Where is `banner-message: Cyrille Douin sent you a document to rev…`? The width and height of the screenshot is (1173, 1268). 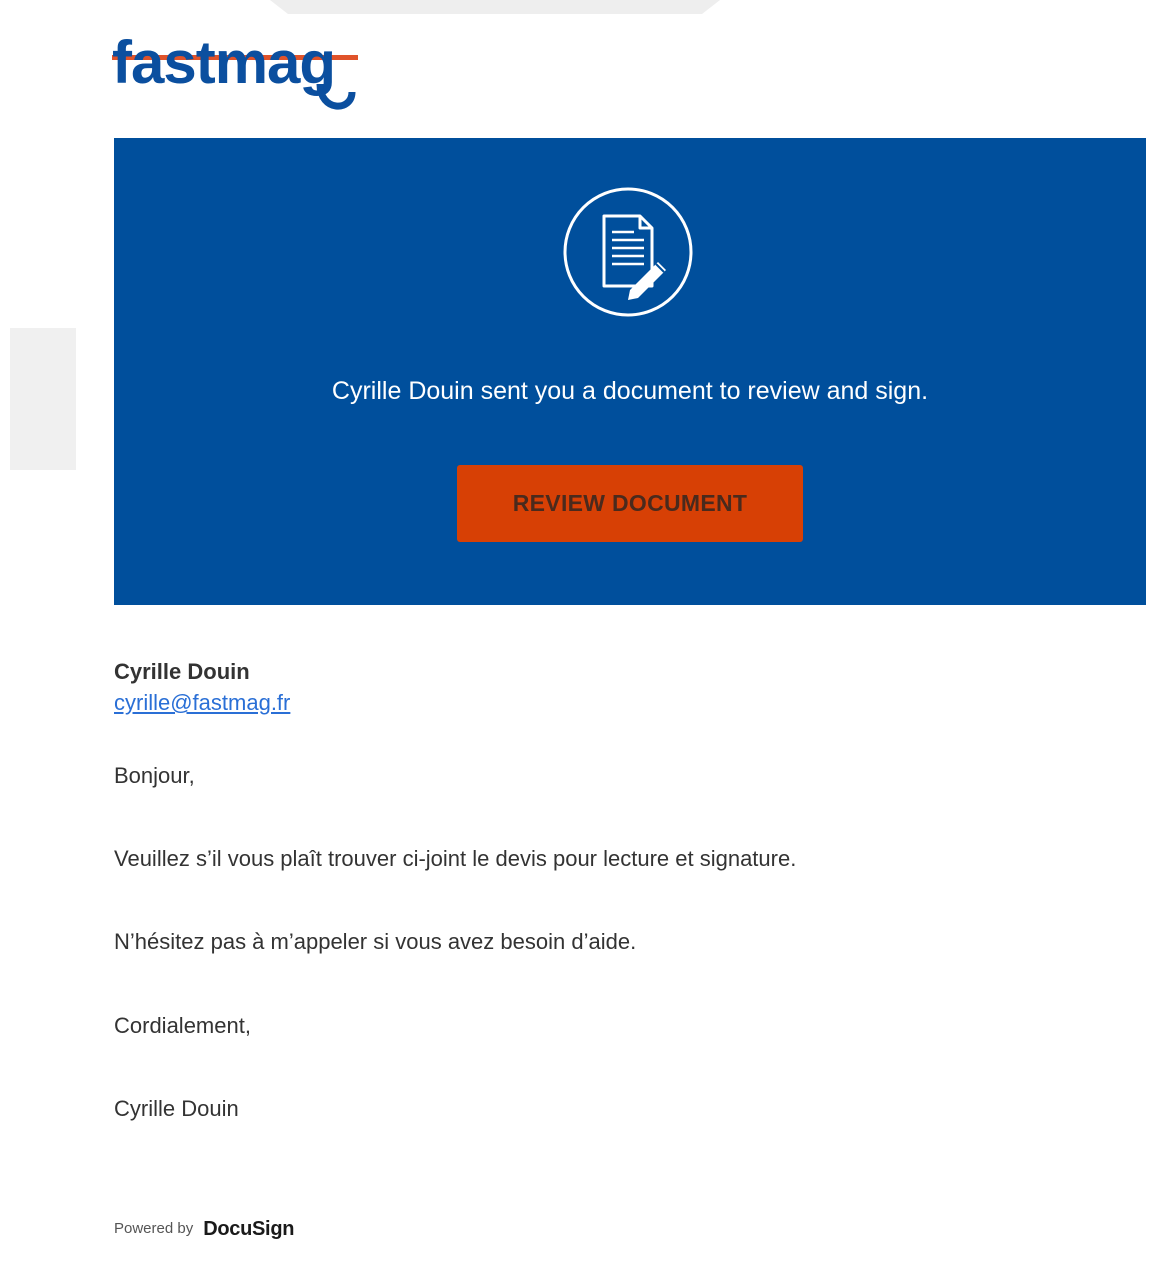
banner-message: Cyrille Douin sent you a document to rev… is located at coordinates (630, 391).